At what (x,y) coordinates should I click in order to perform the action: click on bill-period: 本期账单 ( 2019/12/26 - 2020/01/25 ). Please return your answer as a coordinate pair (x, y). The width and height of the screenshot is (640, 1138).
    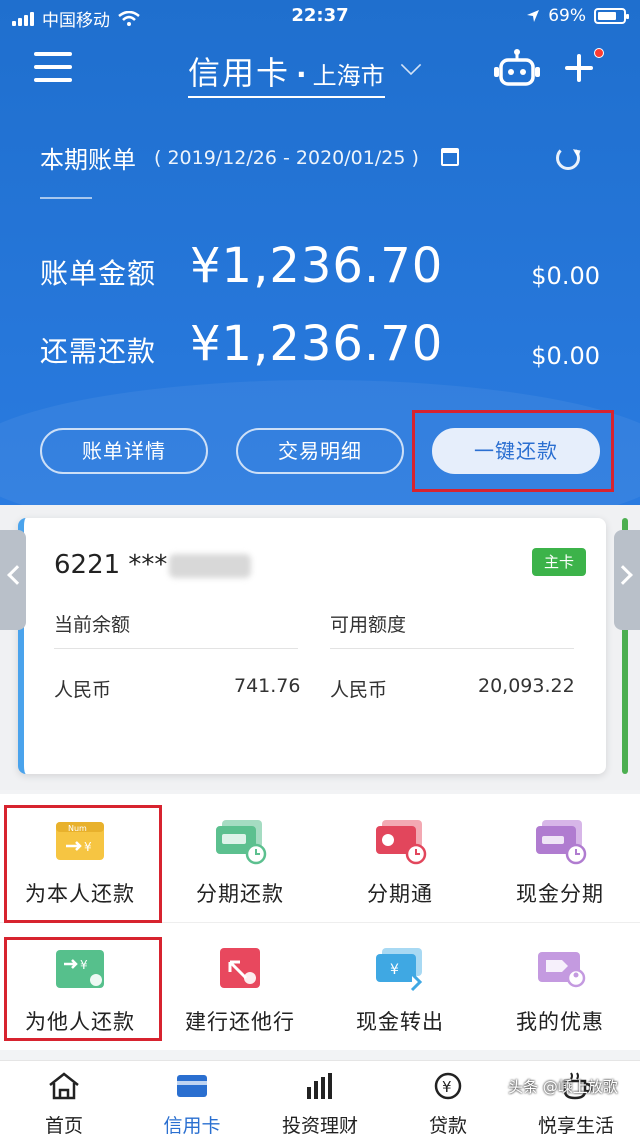
    Looking at the image, I should click on (229, 157).